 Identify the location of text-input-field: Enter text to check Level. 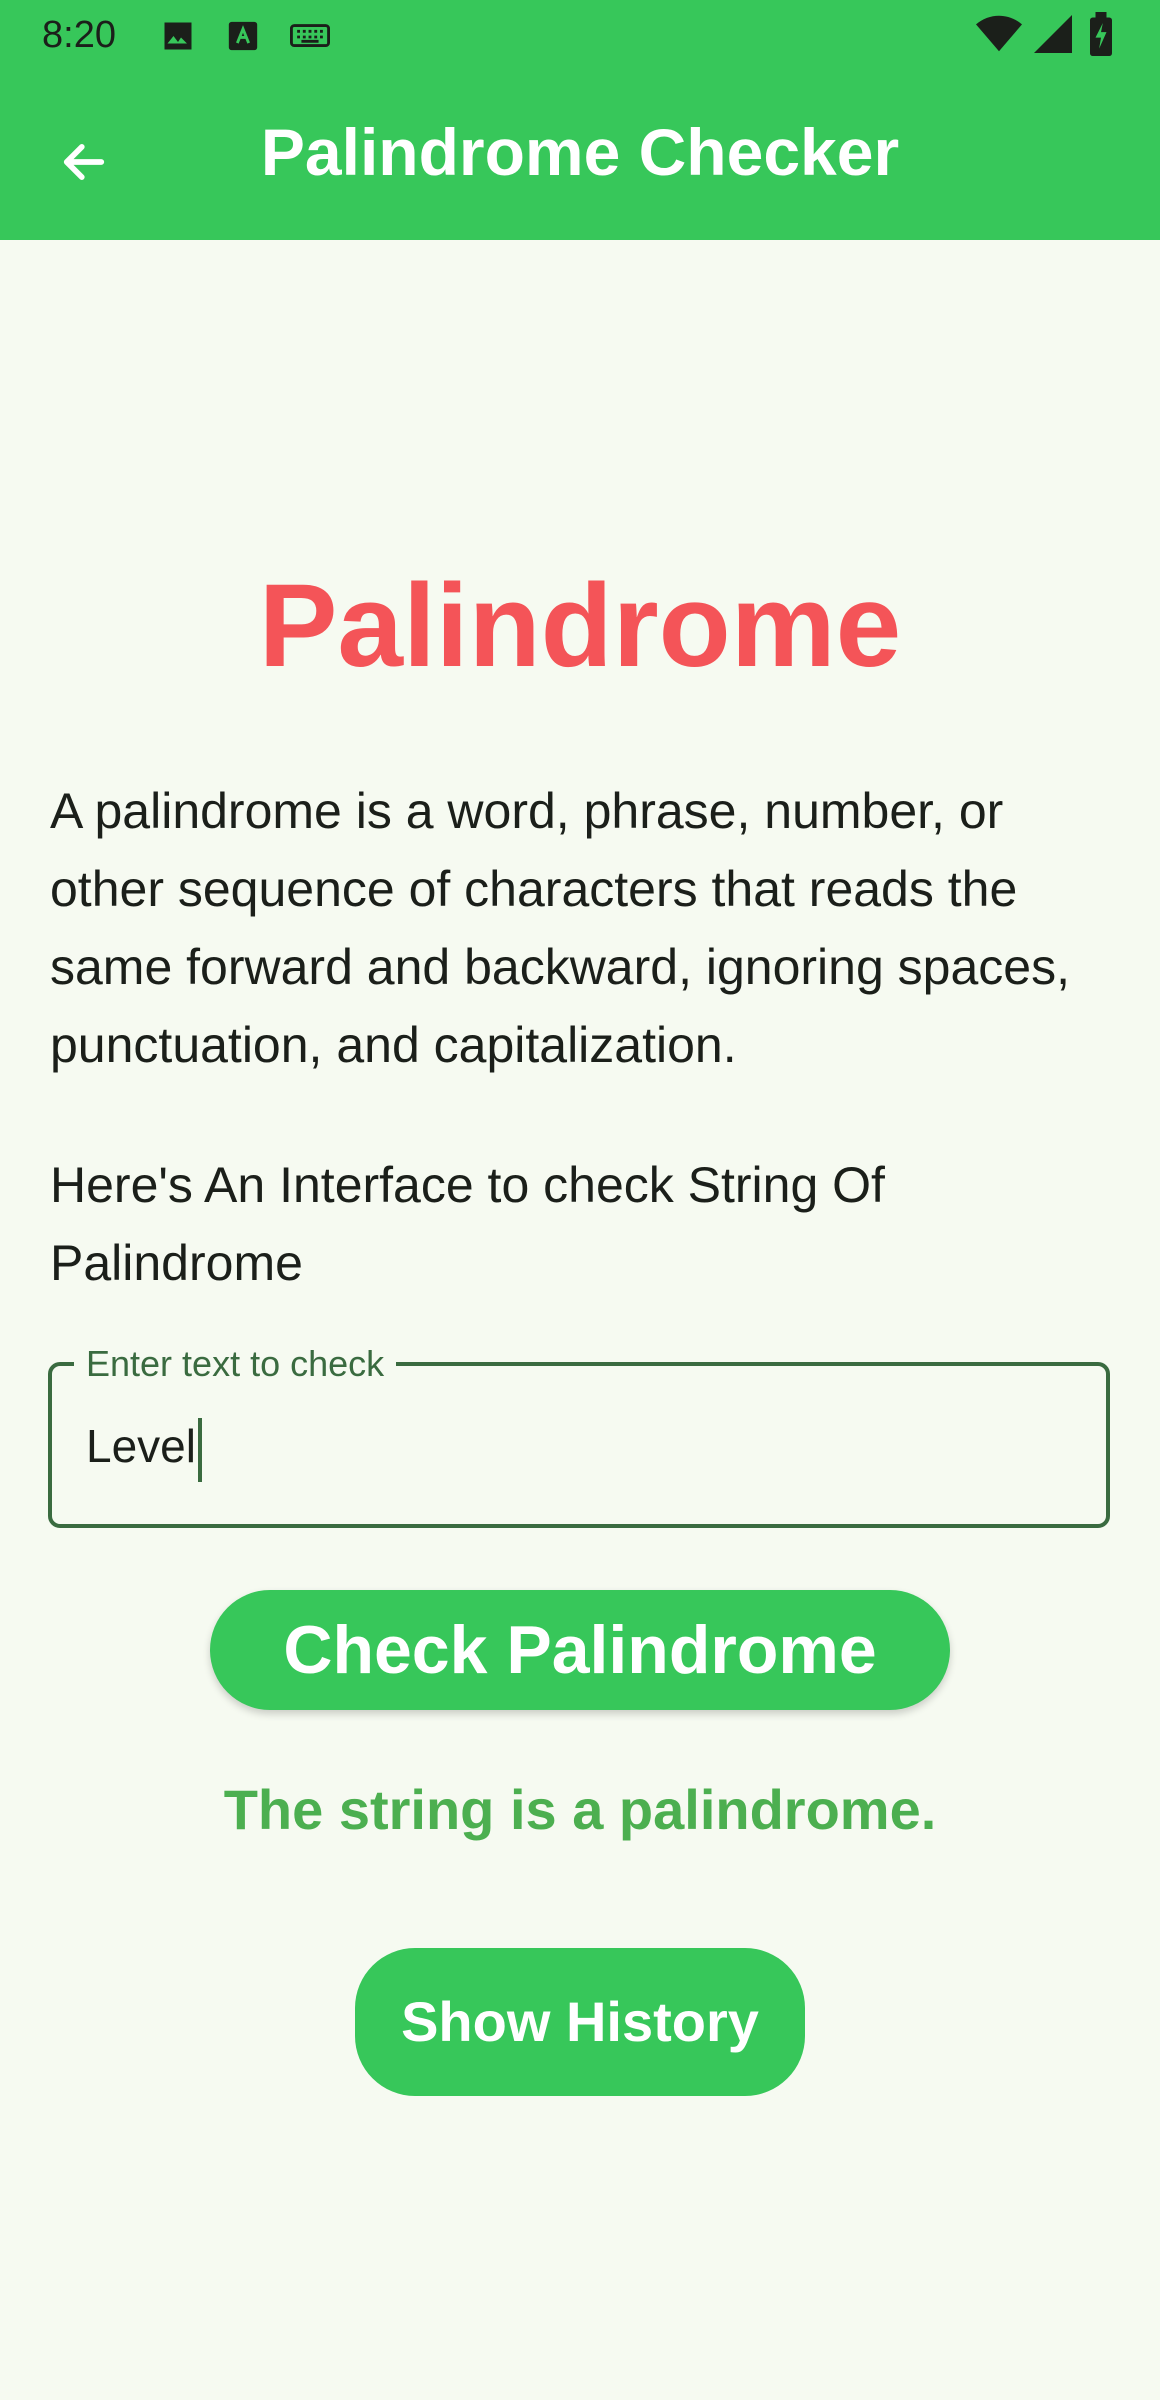
(579, 1435).